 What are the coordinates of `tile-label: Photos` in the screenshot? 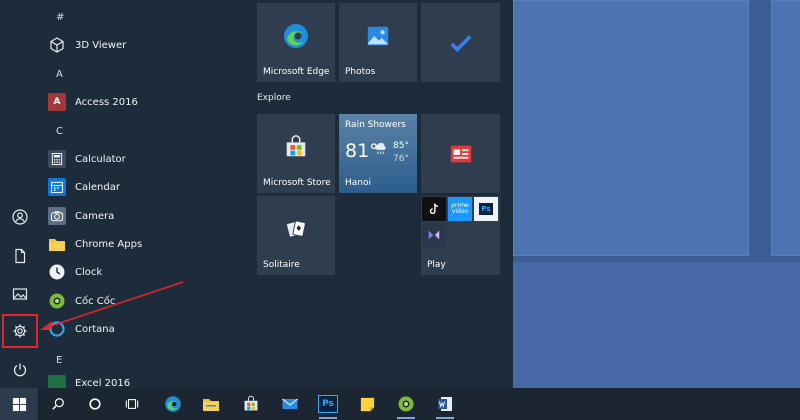 It's located at (360, 72).